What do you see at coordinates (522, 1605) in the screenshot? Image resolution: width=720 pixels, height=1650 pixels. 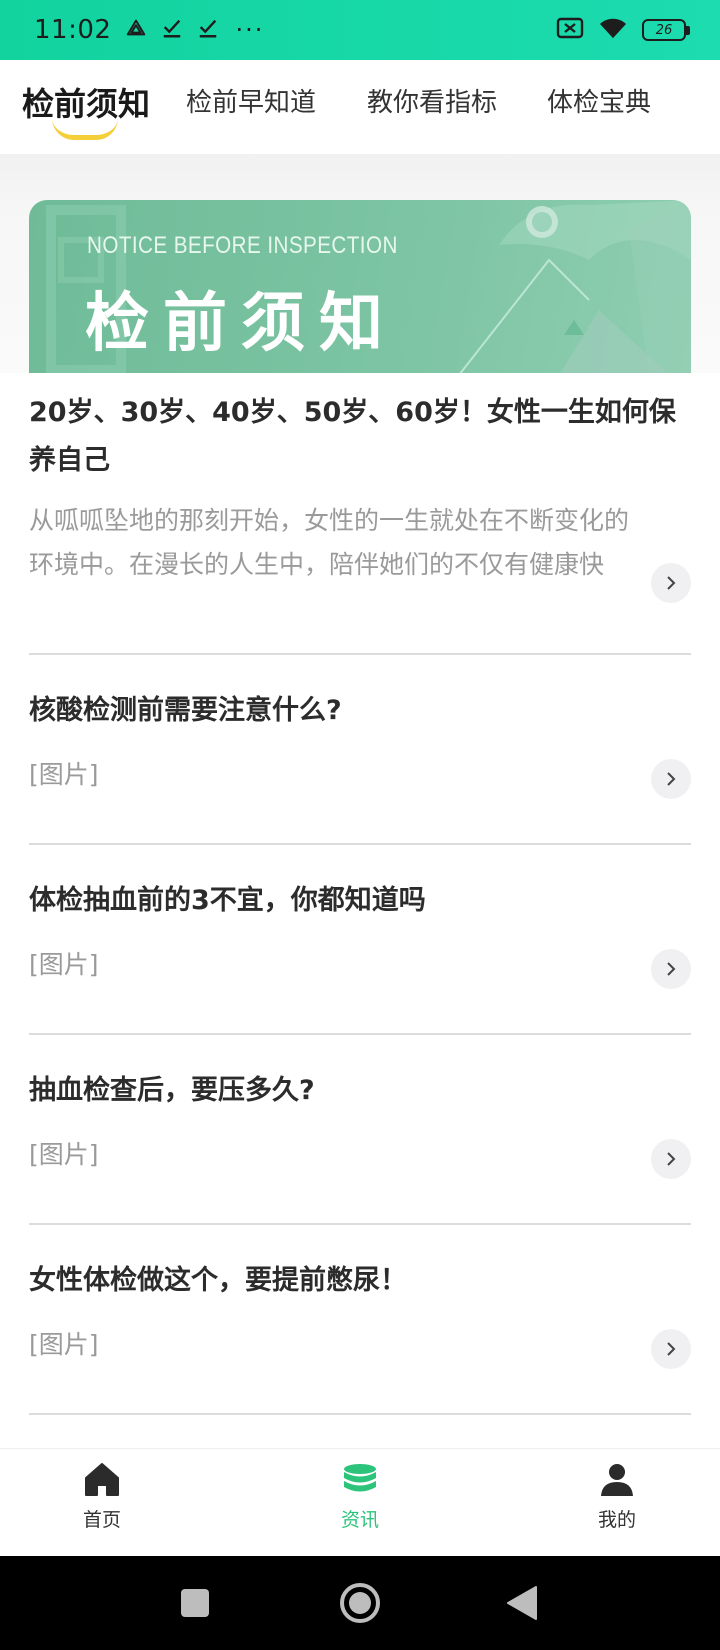 I see `back-button` at bounding box center [522, 1605].